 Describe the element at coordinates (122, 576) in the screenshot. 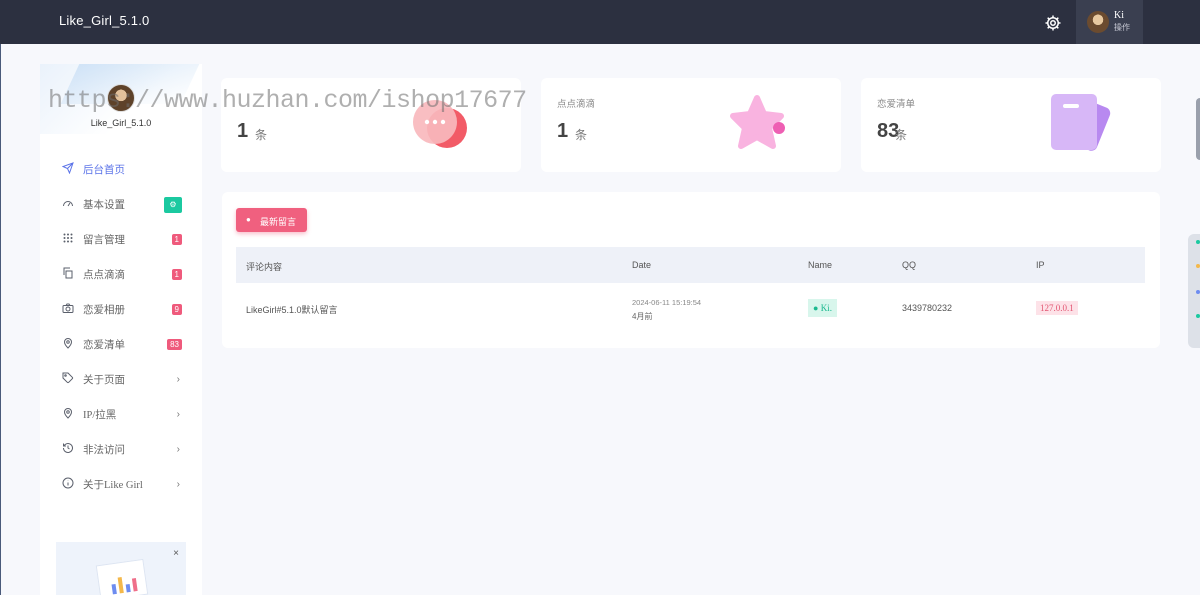

I see `chart-illustration-icon` at that location.